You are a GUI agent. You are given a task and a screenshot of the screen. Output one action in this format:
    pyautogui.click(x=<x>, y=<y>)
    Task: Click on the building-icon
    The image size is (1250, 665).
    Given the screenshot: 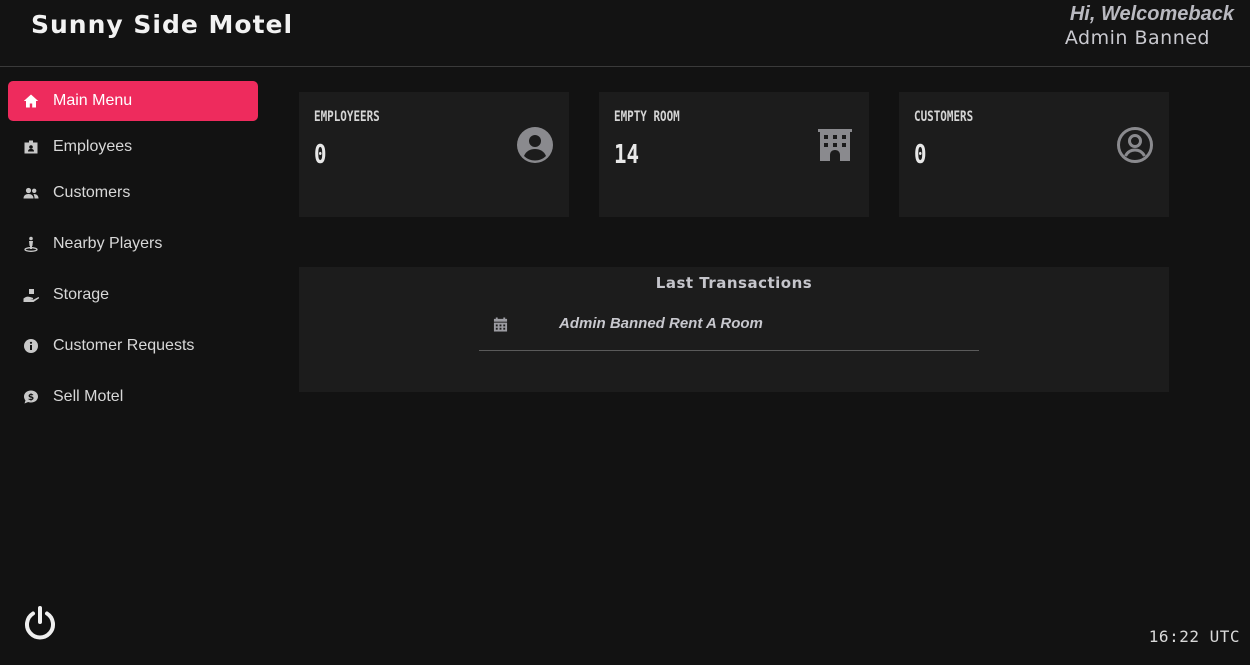 What is the action you would take?
    pyautogui.click(x=835, y=147)
    